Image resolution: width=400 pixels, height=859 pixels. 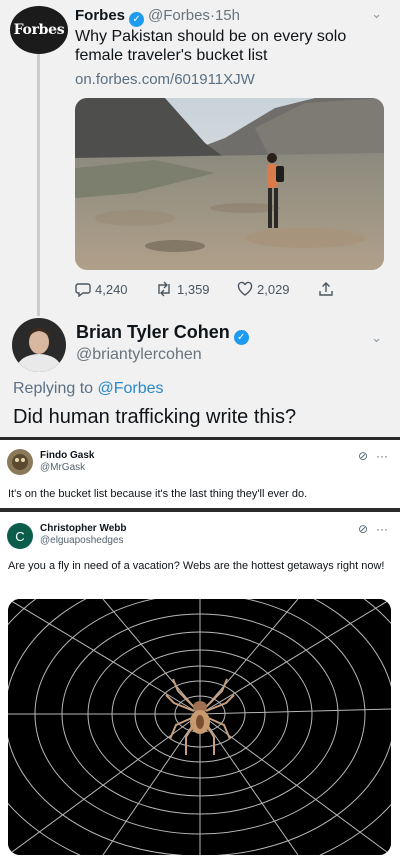 I want to click on findo-display-name: Findo Gask, so click(x=67, y=455).